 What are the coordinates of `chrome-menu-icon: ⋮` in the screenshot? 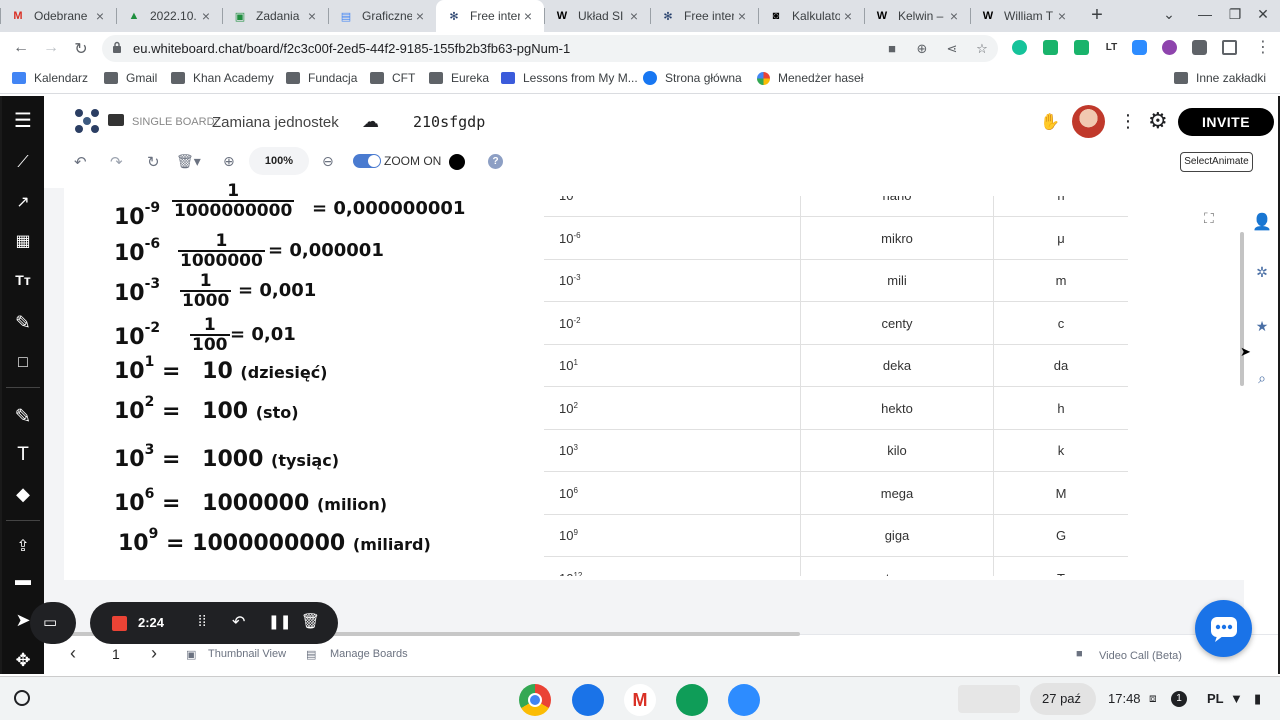 It's located at (1263, 47).